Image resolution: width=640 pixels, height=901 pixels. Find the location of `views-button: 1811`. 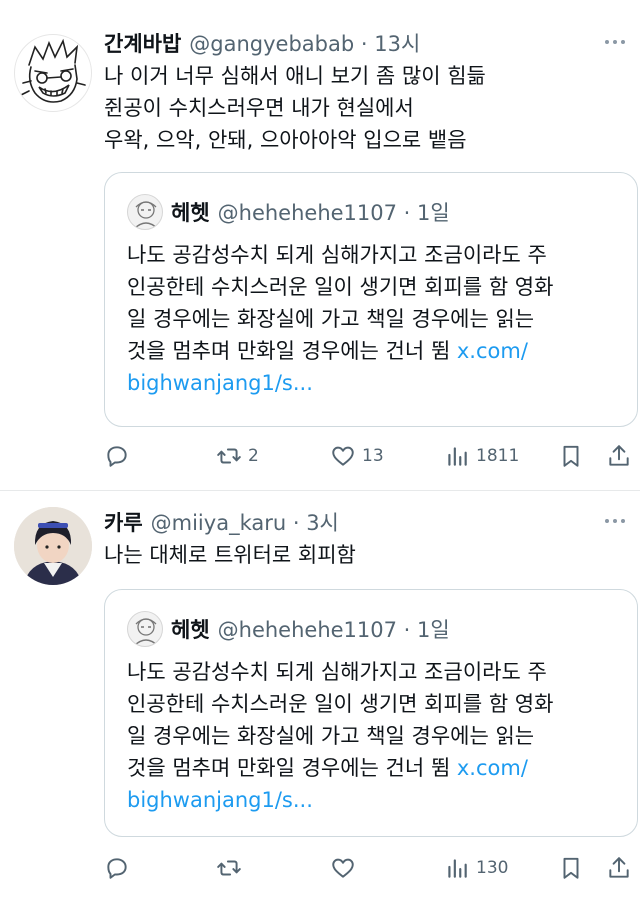

views-button: 1811 is located at coordinates (481, 456).